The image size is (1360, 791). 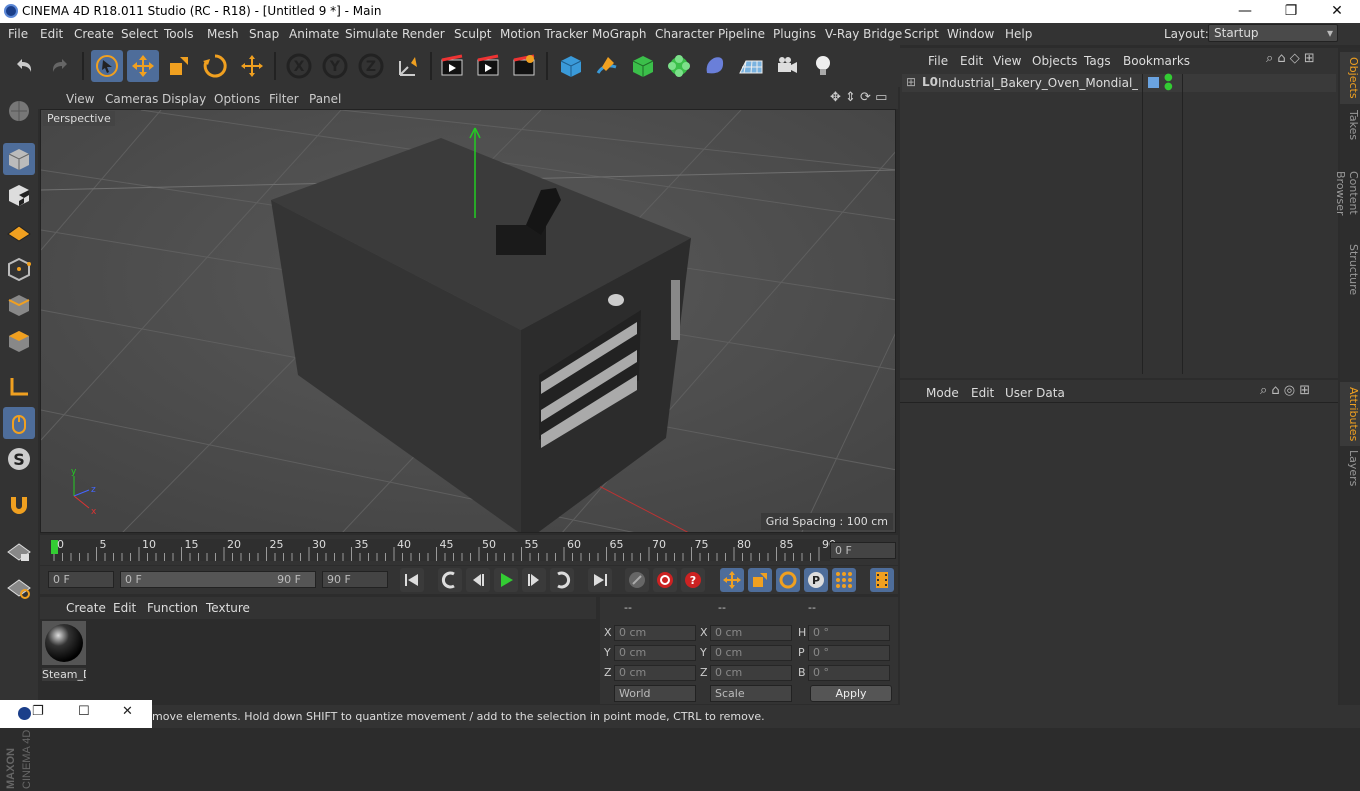 What do you see at coordinates (970, 34) in the screenshot?
I see `menu-window: Window` at bounding box center [970, 34].